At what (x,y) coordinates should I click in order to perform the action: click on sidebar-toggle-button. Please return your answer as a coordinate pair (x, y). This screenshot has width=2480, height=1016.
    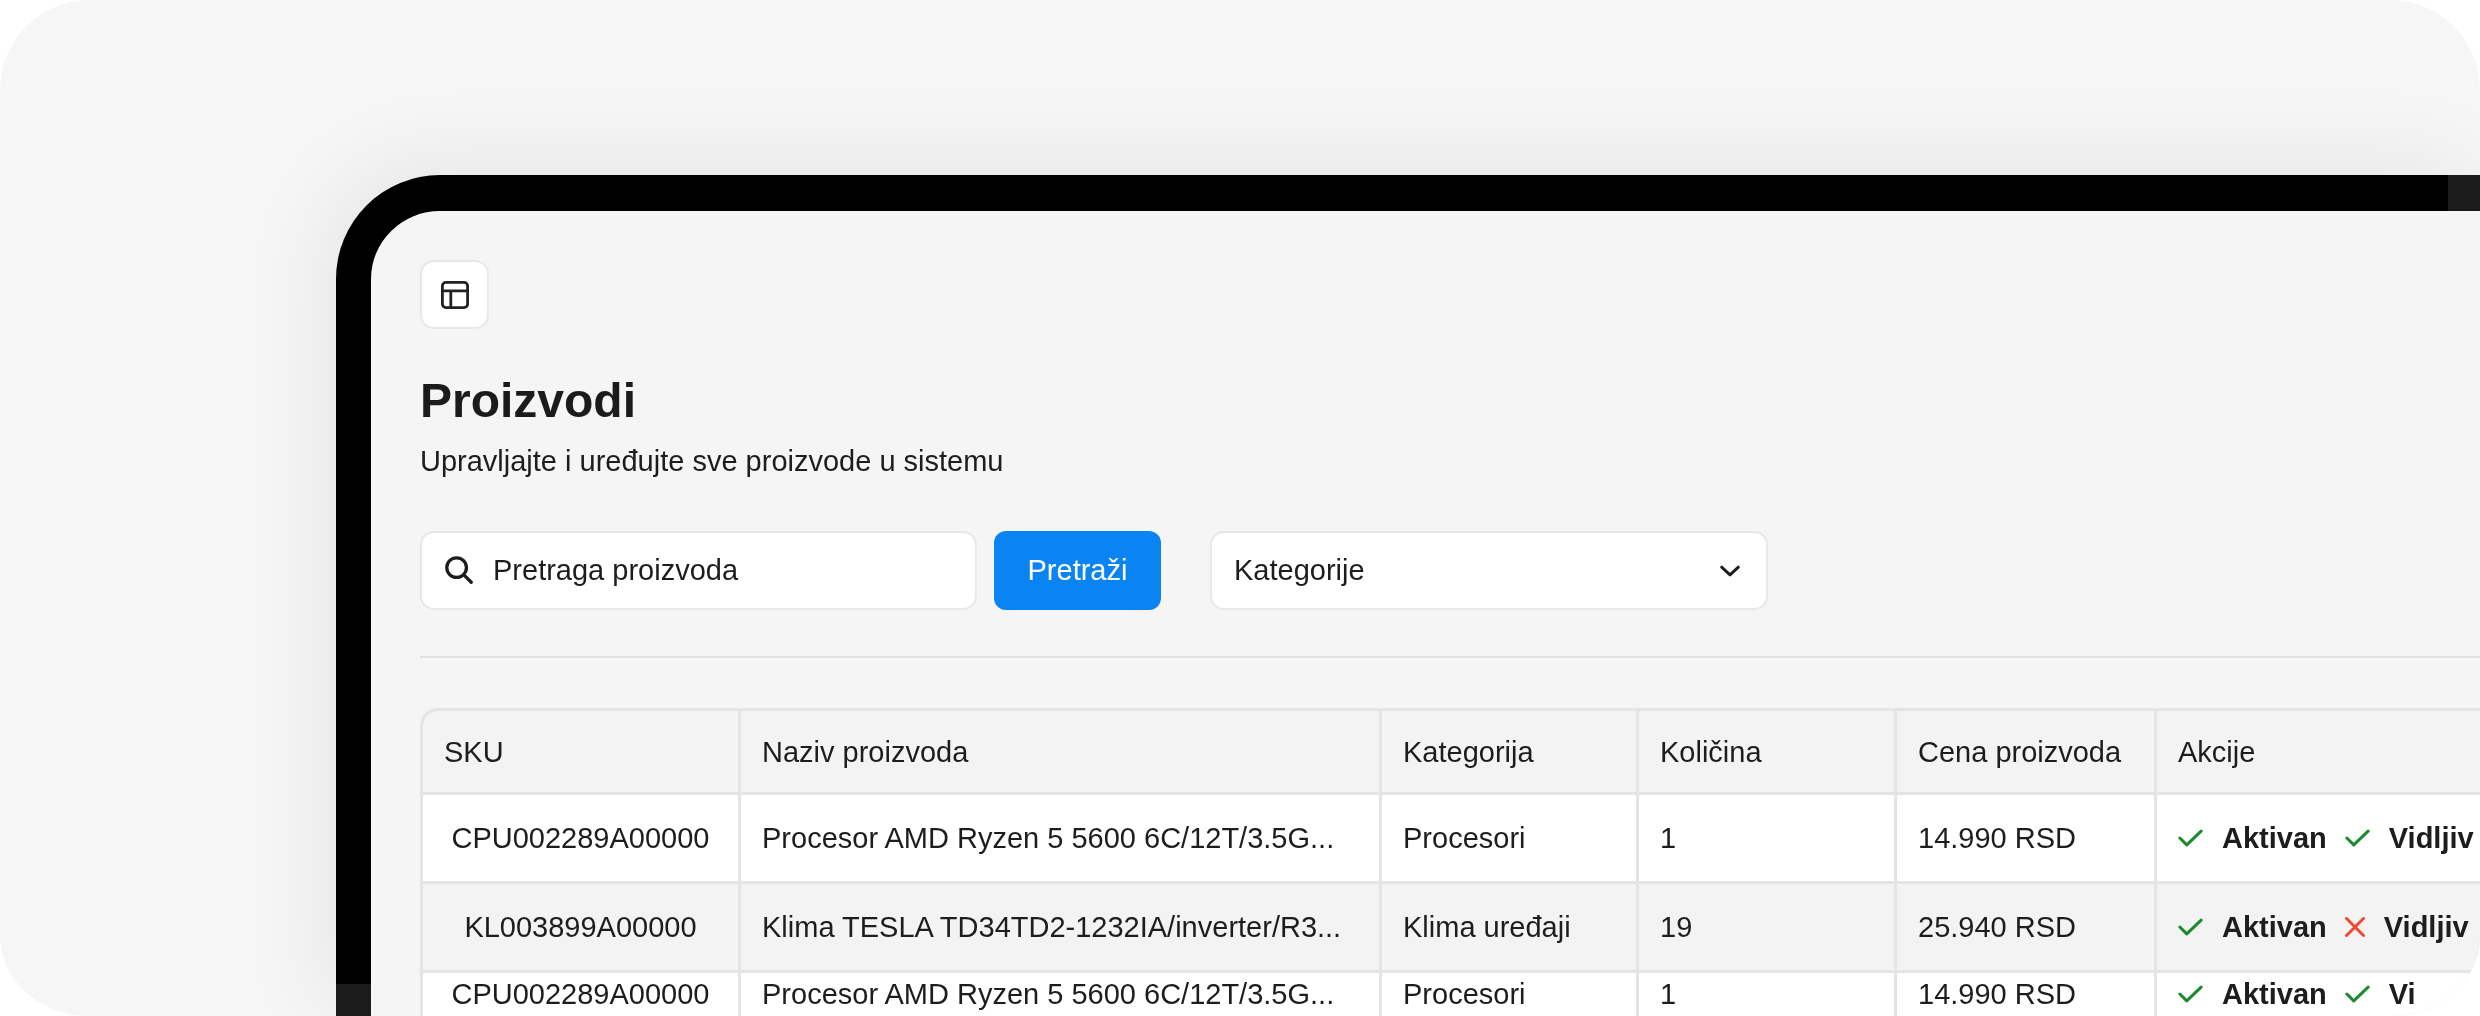
    Looking at the image, I should click on (454, 294).